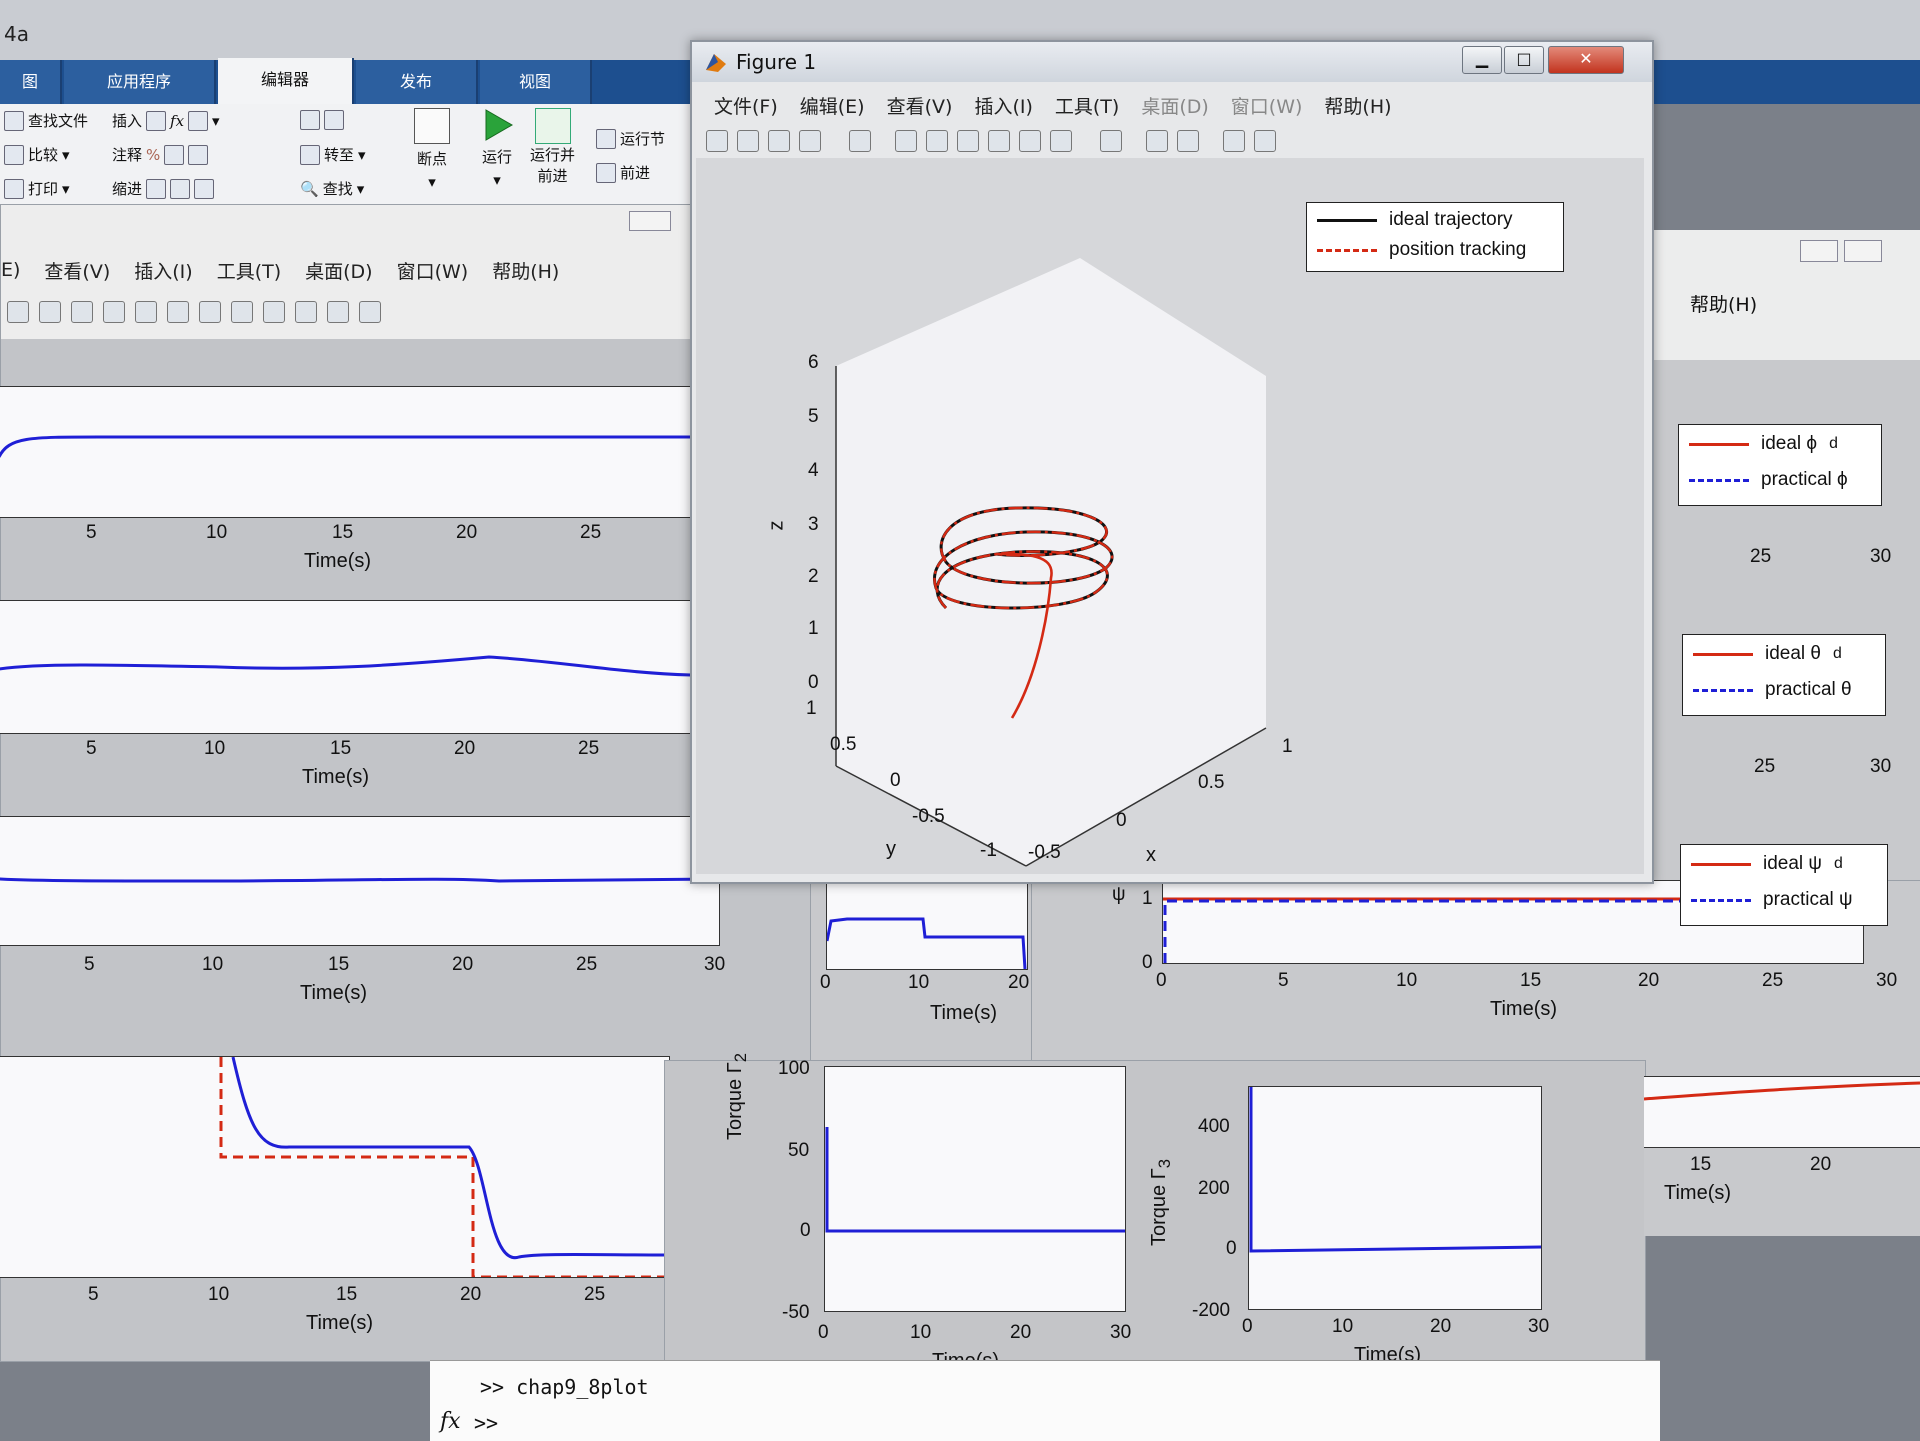  What do you see at coordinates (832, 105) in the screenshot?
I see `menu-edit: 编辑(E)` at bounding box center [832, 105].